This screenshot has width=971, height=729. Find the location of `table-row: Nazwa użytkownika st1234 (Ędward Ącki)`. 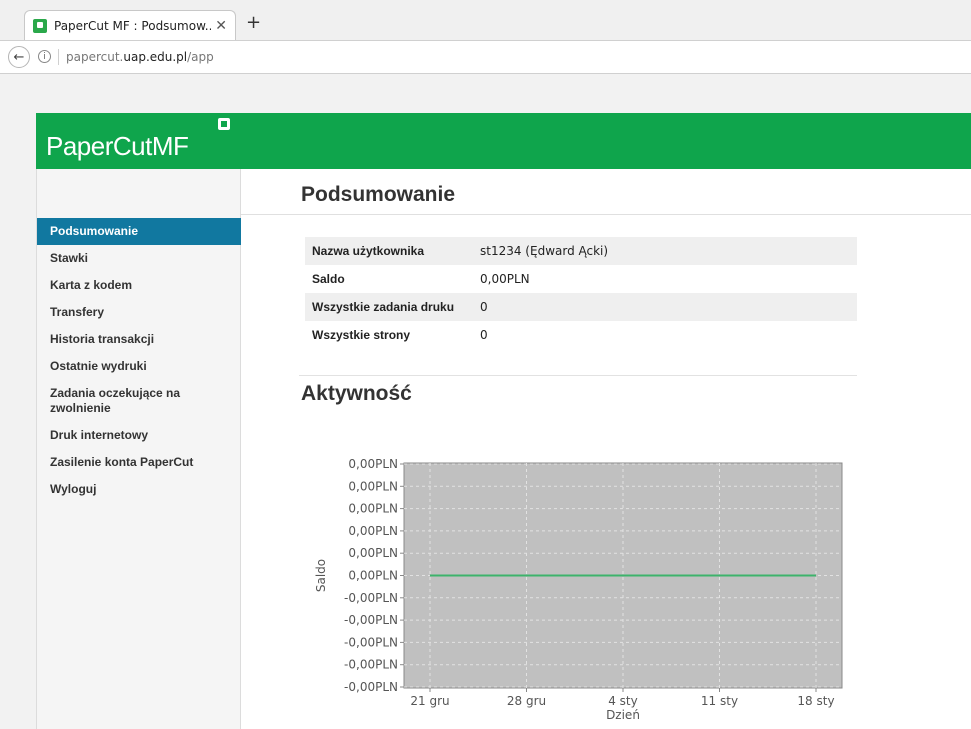

table-row: Nazwa użytkownika st1234 (Ędward Ącki) is located at coordinates (581, 251).